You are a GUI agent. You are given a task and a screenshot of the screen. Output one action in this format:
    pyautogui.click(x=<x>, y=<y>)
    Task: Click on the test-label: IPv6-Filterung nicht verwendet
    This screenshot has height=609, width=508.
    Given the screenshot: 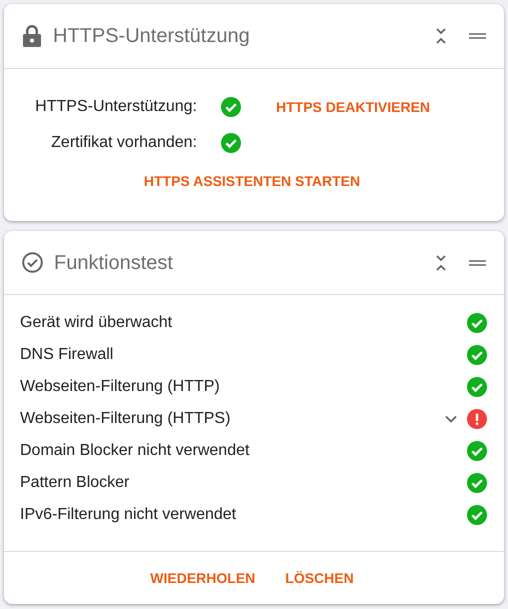 What is the action you would take?
    pyautogui.click(x=129, y=515)
    